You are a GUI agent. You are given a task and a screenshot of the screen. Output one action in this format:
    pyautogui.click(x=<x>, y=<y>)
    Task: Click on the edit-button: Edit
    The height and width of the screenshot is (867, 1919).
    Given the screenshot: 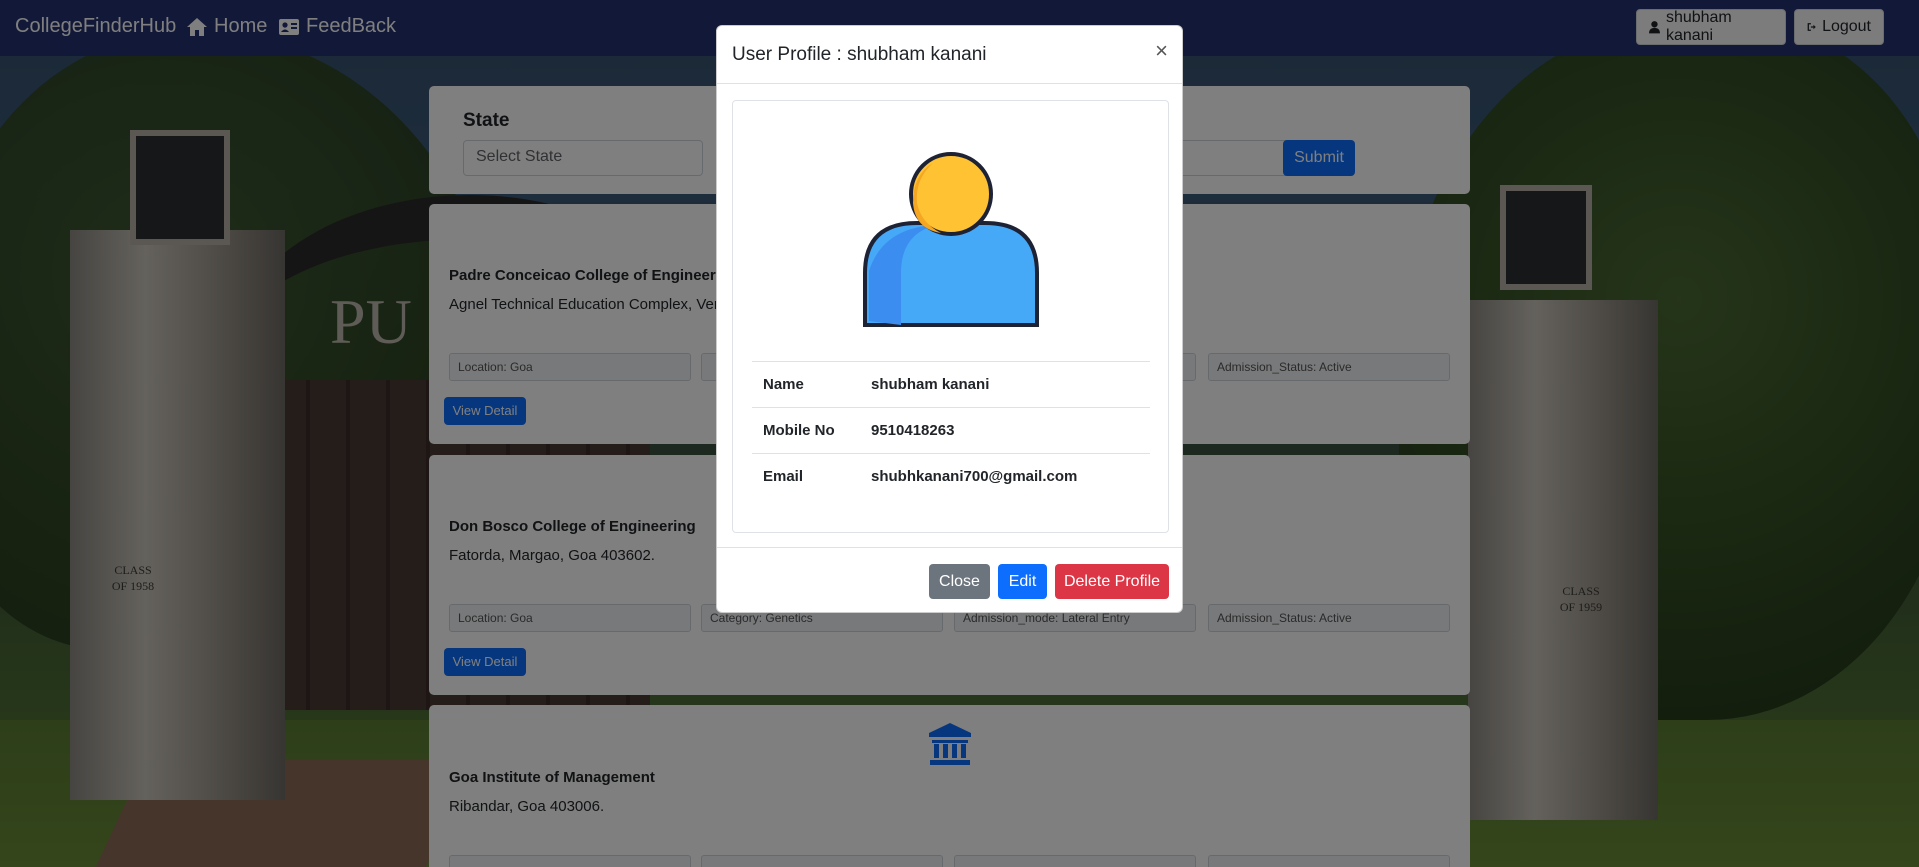 What is the action you would take?
    pyautogui.click(x=1022, y=581)
    